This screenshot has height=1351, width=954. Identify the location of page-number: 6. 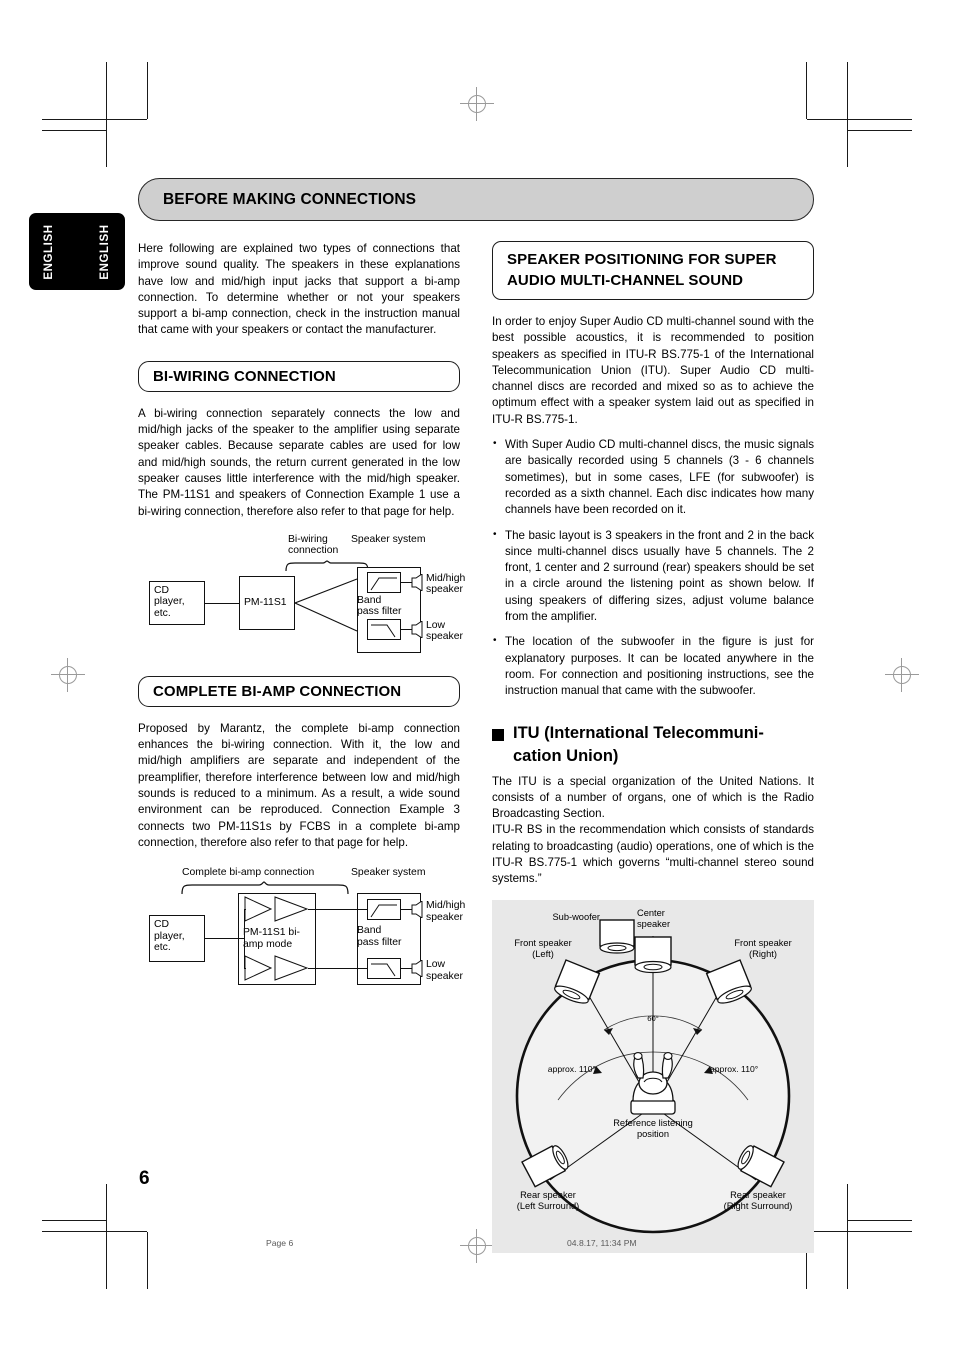
(144, 1178).